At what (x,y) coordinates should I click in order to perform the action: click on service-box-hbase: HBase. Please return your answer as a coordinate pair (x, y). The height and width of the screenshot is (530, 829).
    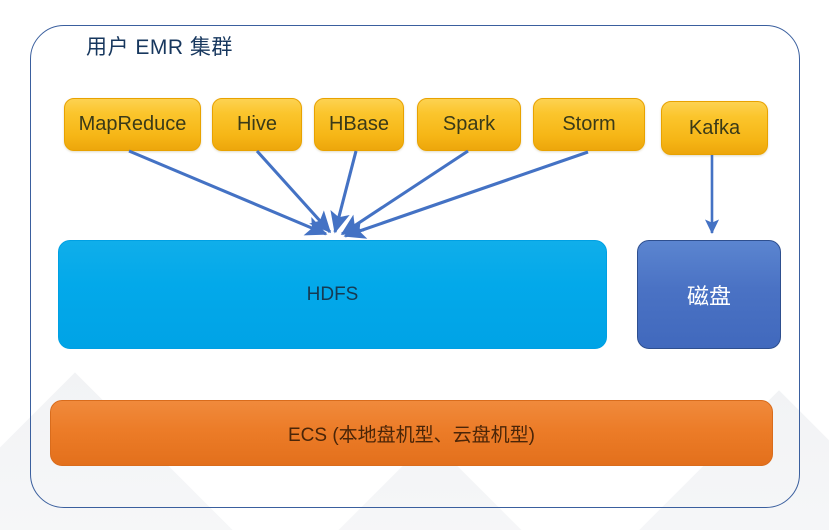
    Looking at the image, I should click on (359, 124).